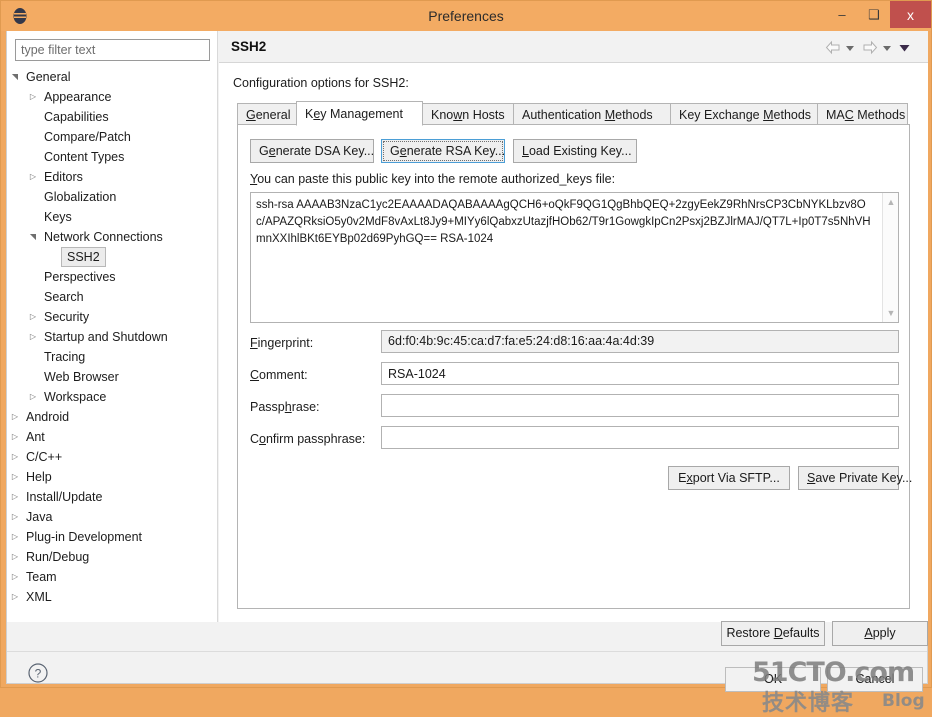 The image size is (932, 717). What do you see at coordinates (875, 679) in the screenshot?
I see `cancel-button: Cancel` at bounding box center [875, 679].